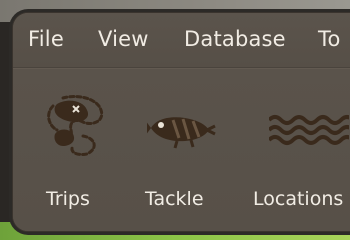  Describe the element at coordinates (309, 130) in the screenshot. I see `water-waves-icon` at that location.